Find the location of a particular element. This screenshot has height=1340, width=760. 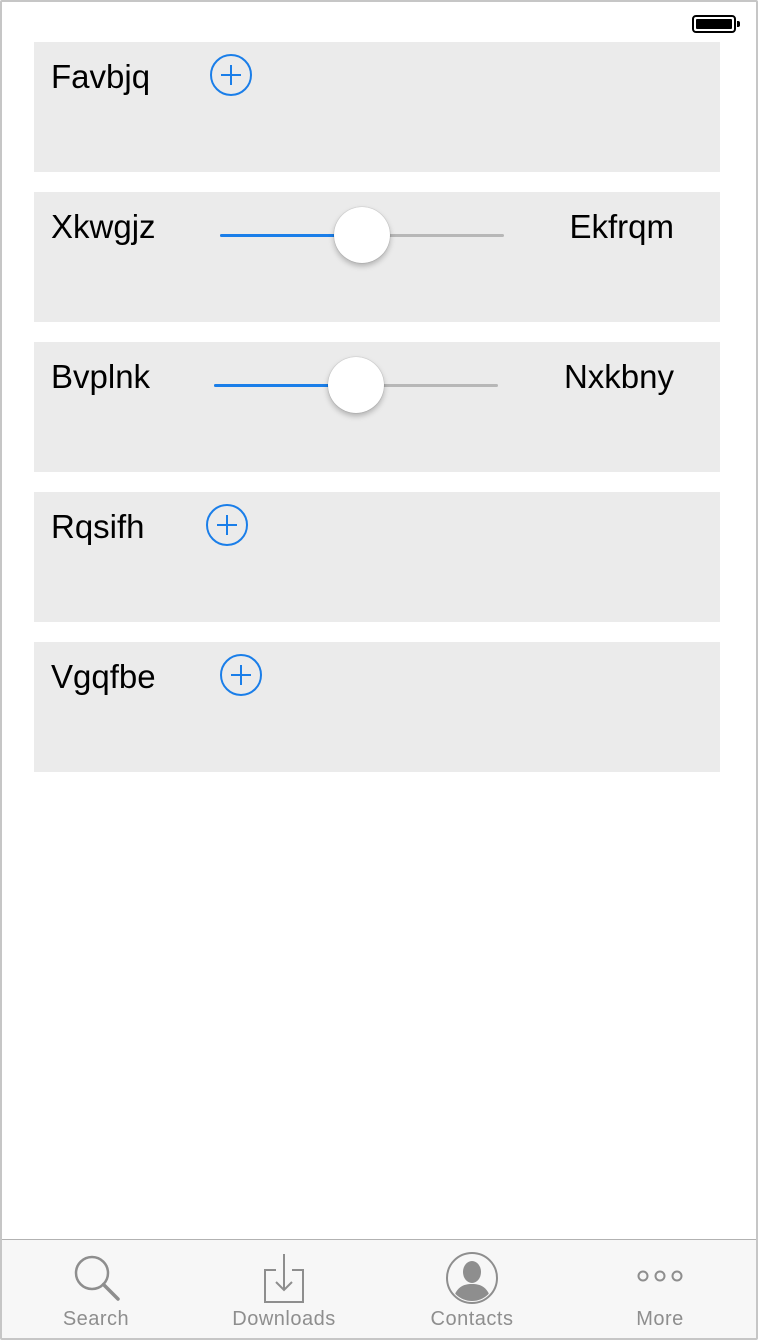

tab-label: More is located at coordinates (660, 1319).